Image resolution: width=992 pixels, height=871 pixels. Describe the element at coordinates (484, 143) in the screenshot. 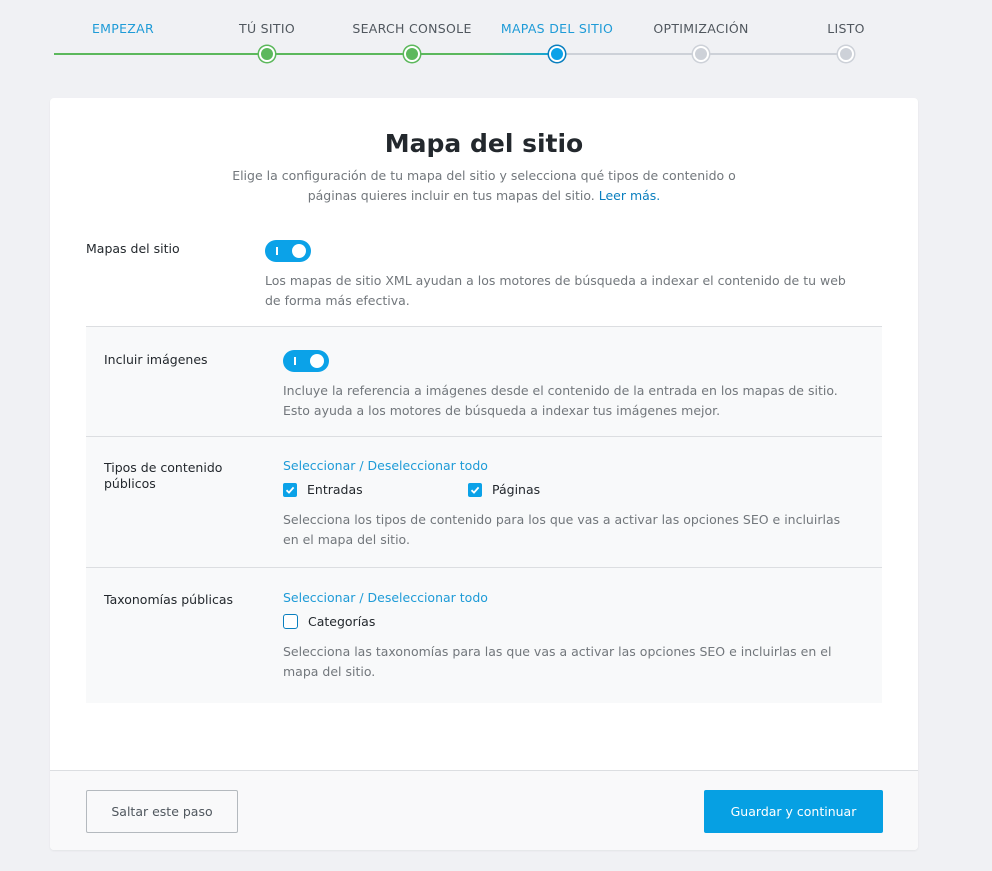

I see `page-title: Mapa del sitio` at that location.